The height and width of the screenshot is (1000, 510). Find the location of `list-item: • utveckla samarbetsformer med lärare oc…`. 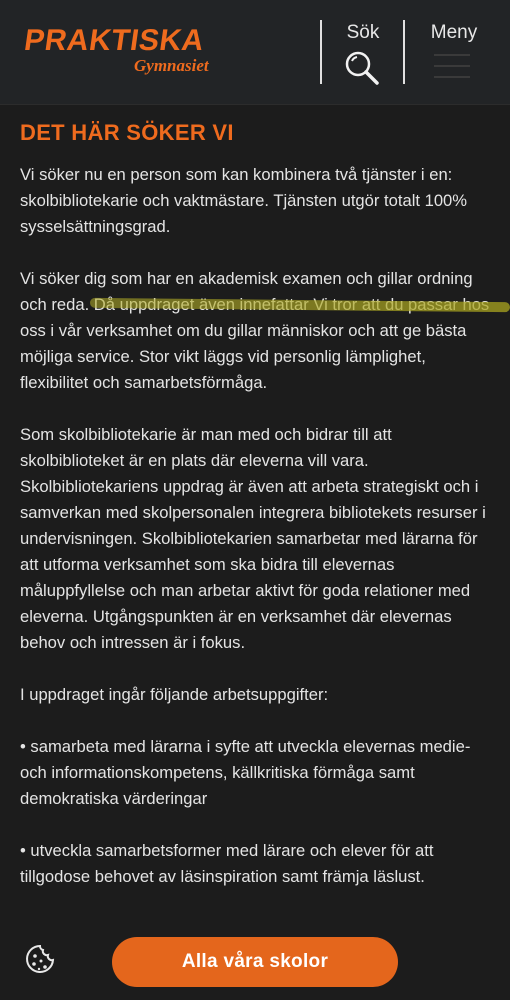

list-item: • utveckla samarbetsformer med lärare oc… is located at coordinates (227, 863).